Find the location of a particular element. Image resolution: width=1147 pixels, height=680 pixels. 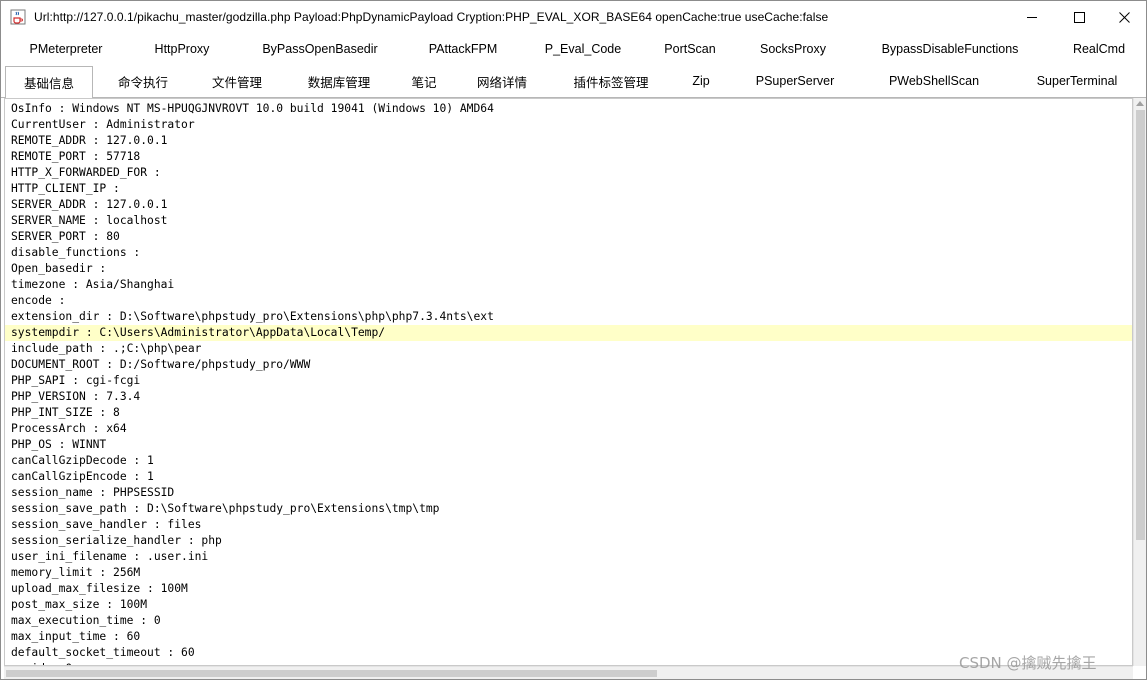

maximize-button is located at coordinates (1079, 17).